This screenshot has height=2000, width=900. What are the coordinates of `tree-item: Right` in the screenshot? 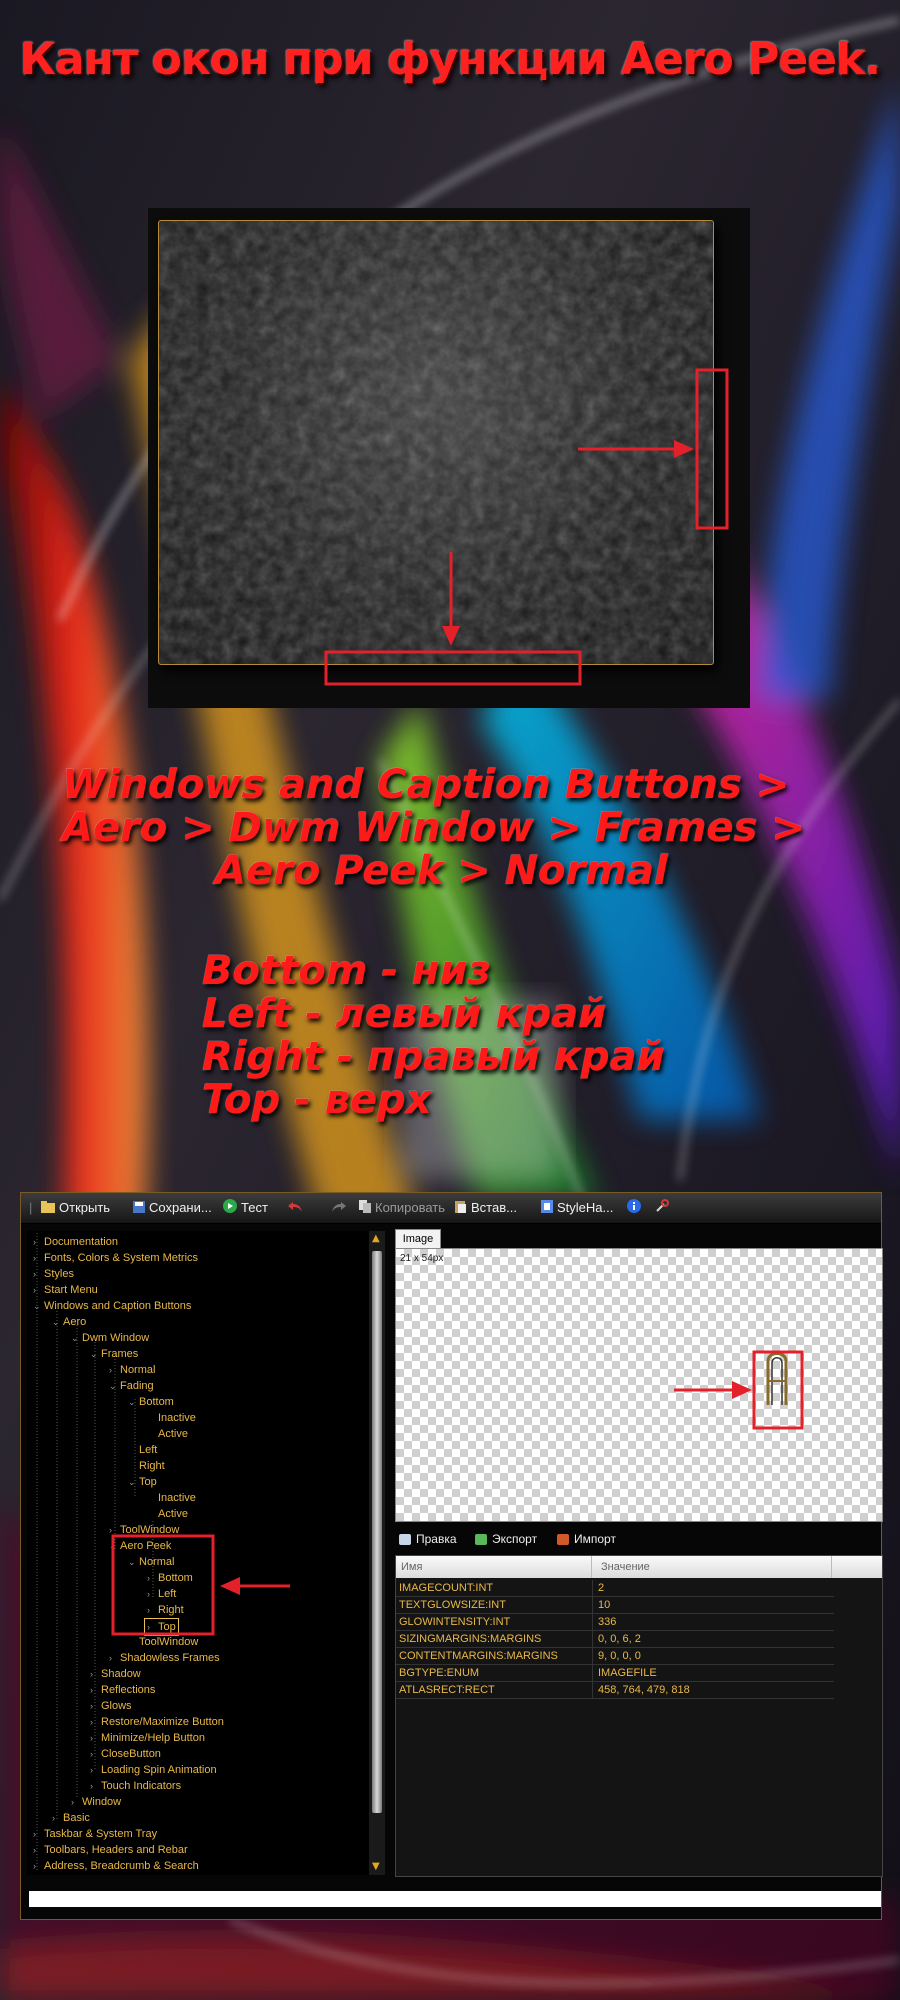 It's located at (146, 1466).